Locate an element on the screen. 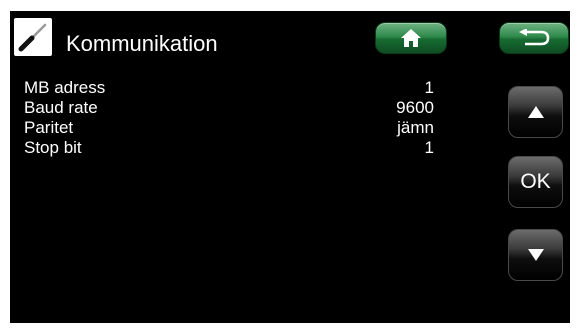  setting-label: Paritet is located at coordinates (49, 127).